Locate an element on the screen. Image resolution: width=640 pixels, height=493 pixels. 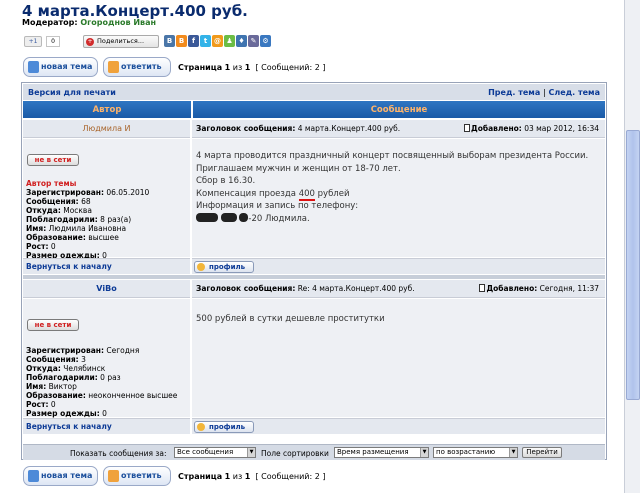
column-author: Автор is located at coordinates (107, 110).